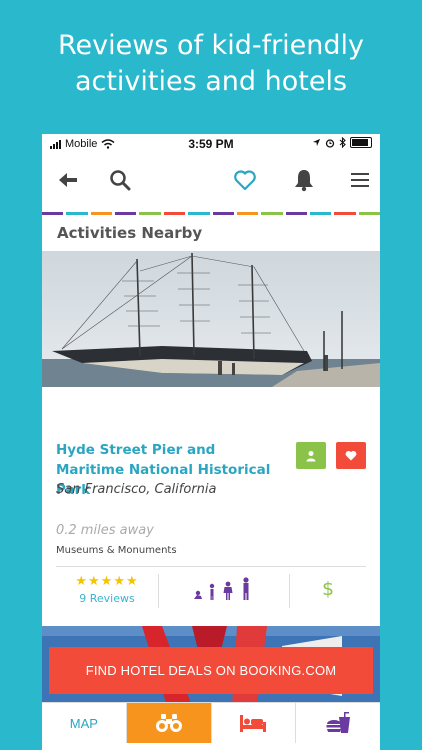 The image size is (422, 750). What do you see at coordinates (106, 598) in the screenshot?
I see `reviews-link: 9 Reviews` at bounding box center [106, 598].